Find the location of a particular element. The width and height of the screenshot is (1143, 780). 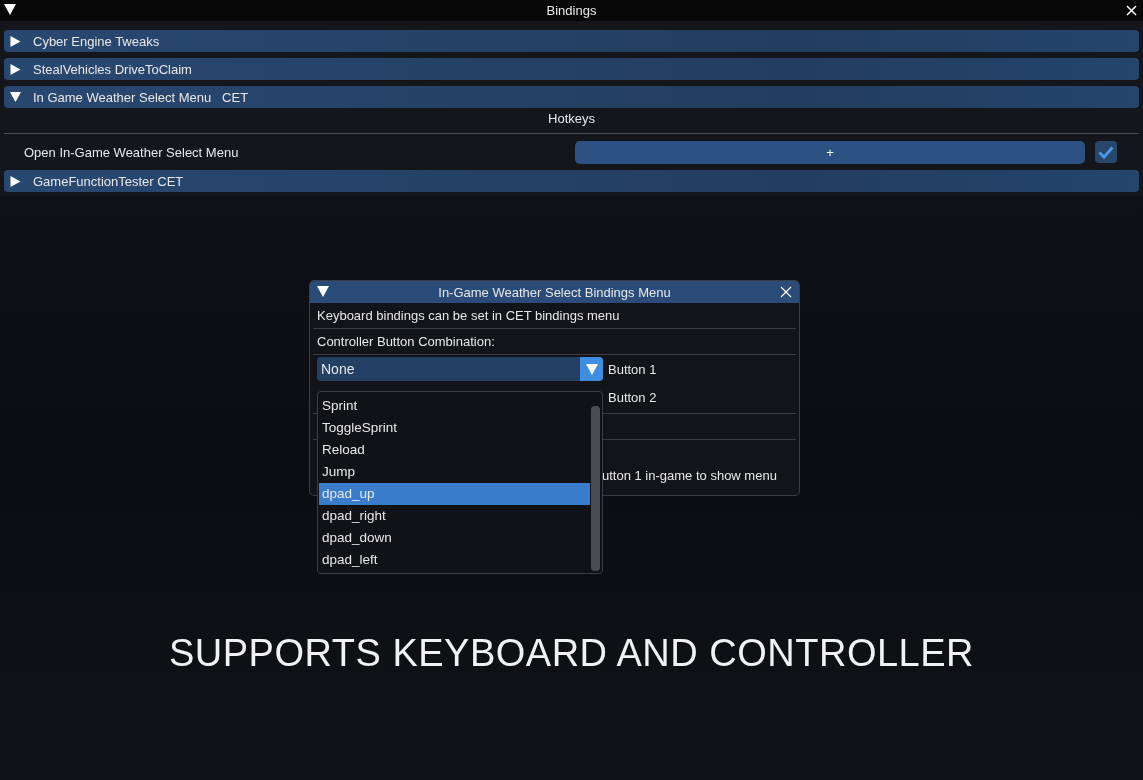

dropdown-option: dpad_down is located at coordinates (454, 538).